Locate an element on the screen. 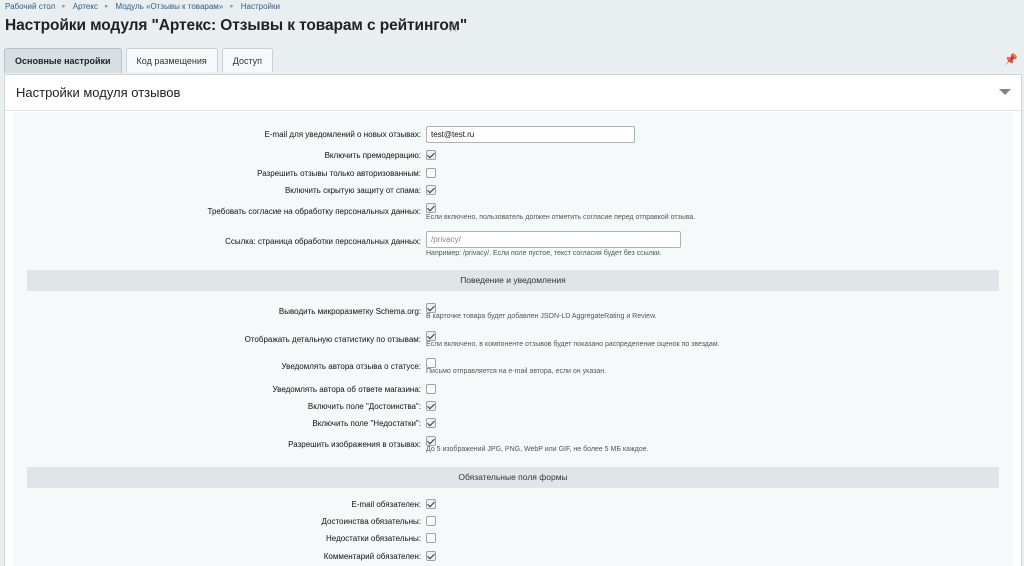  notify-status-checkbox is located at coordinates (431, 363).